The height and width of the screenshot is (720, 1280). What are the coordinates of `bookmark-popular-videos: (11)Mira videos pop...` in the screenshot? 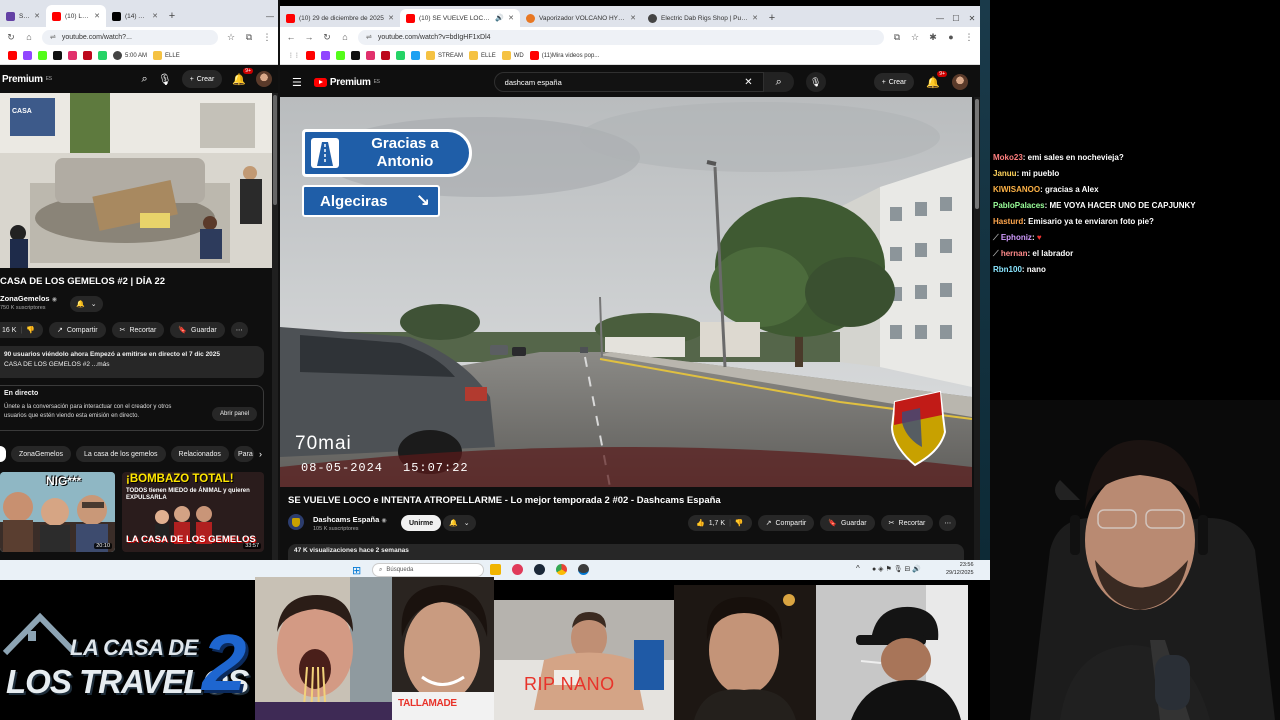 It's located at (564, 55).